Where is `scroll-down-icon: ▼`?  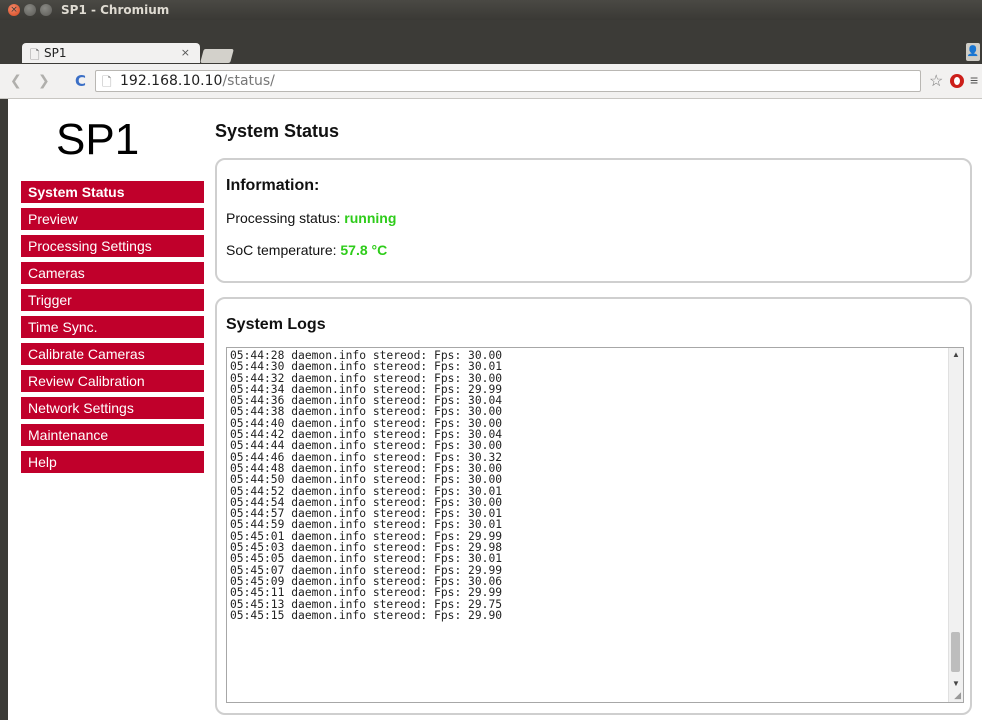
scroll-down-icon: ▼ is located at coordinates (956, 683).